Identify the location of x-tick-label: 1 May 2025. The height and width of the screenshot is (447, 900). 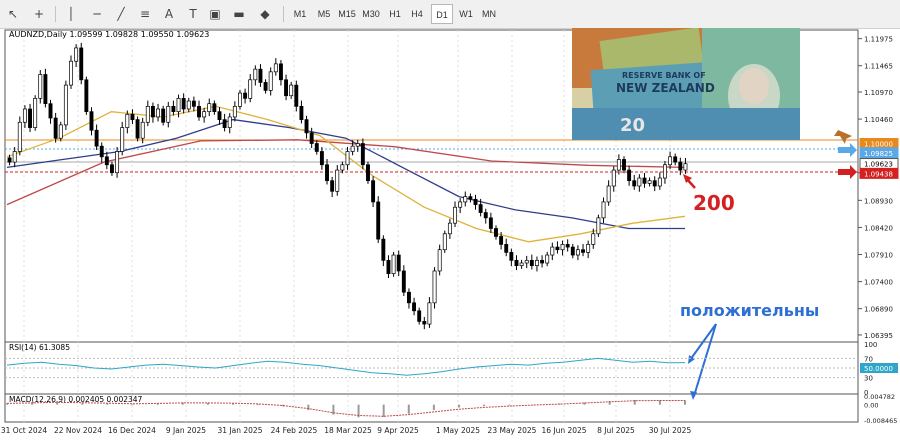
(458, 430).